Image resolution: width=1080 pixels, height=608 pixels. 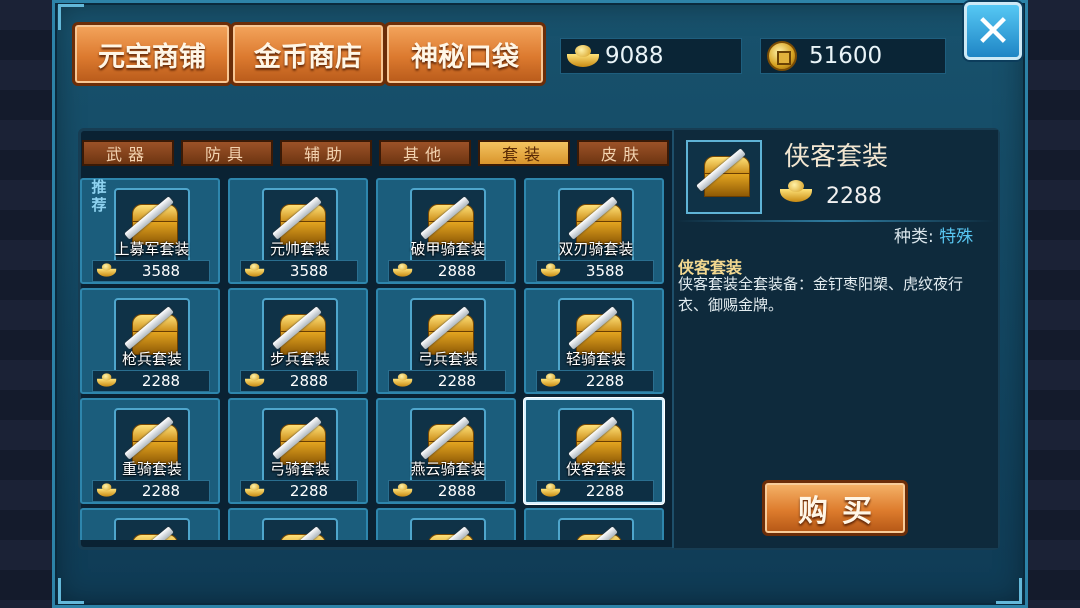 What do you see at coordinates (854, 196) in the screenshot?
I see `detail-price: 2288` at bounding box center [854, 196].